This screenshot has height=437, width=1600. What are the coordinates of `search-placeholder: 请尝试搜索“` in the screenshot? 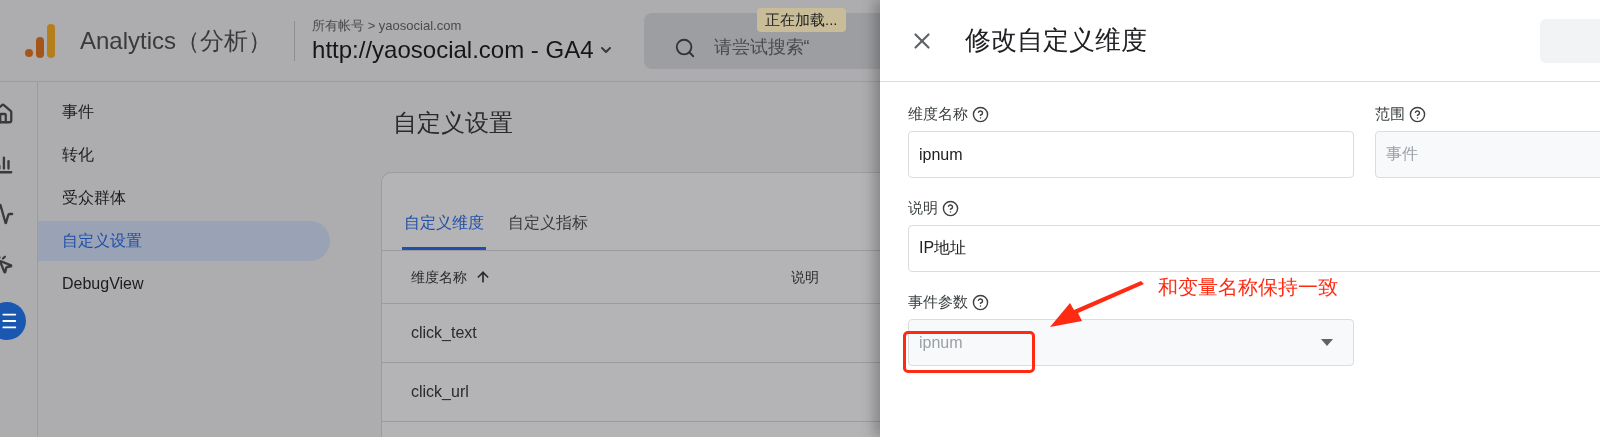 It's located at (761, 47).